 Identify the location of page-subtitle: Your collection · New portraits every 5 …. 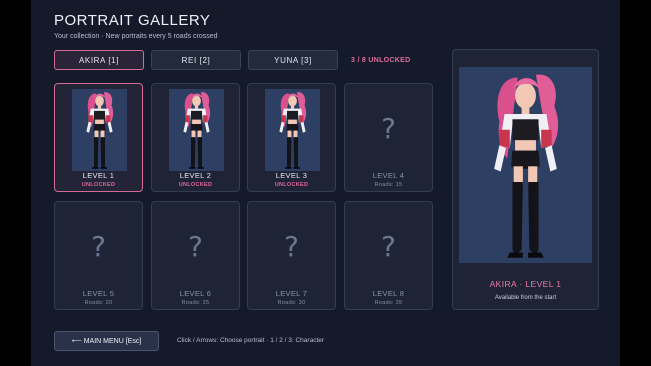
(136, 36).